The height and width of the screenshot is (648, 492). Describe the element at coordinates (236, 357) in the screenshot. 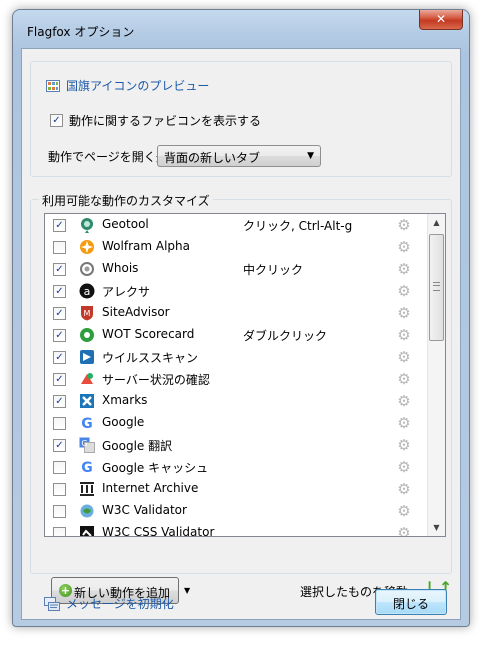

I see `list-item: ✓ ウイルススキャン ⚙` at that location.